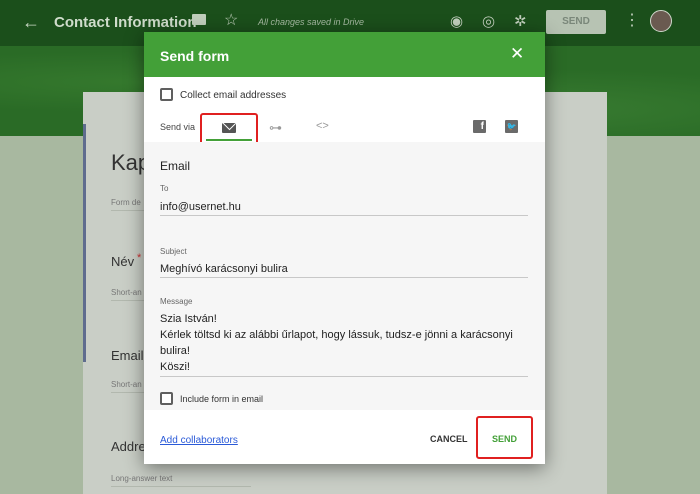 Image resolution: width=700 pixels, height=494 pixels. I want to click on question-hint: Long-answer text, so click(142, 478).